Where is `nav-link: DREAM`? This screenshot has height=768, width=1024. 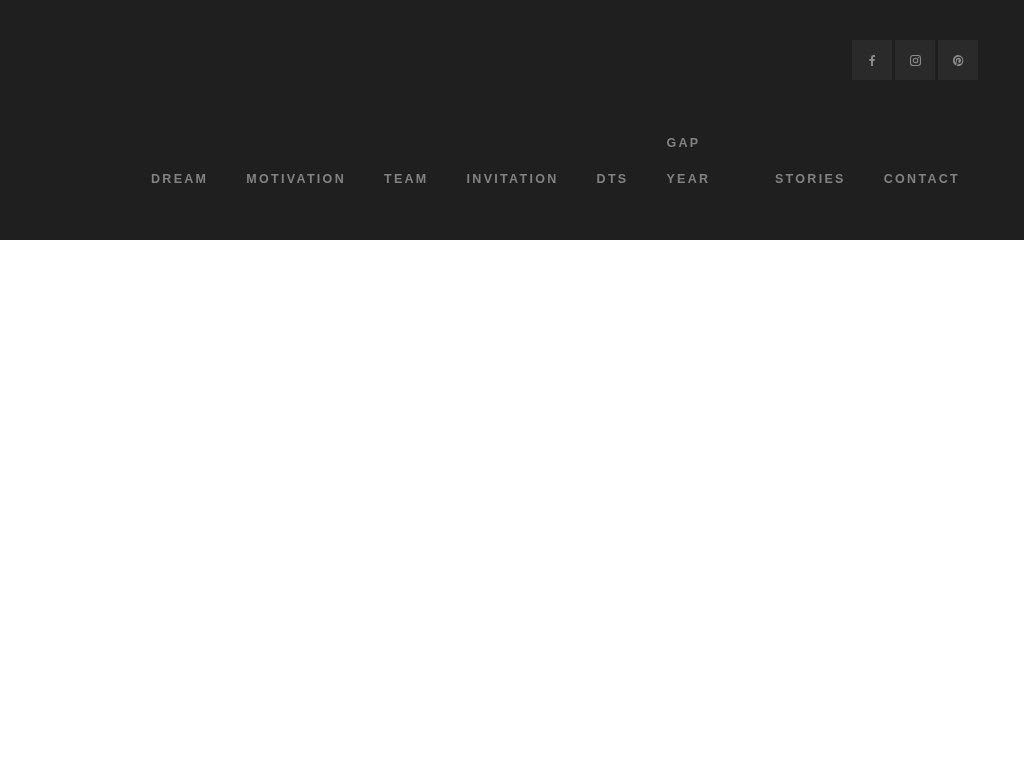
nav-link: DREAM is located at coordinates (180, 179).